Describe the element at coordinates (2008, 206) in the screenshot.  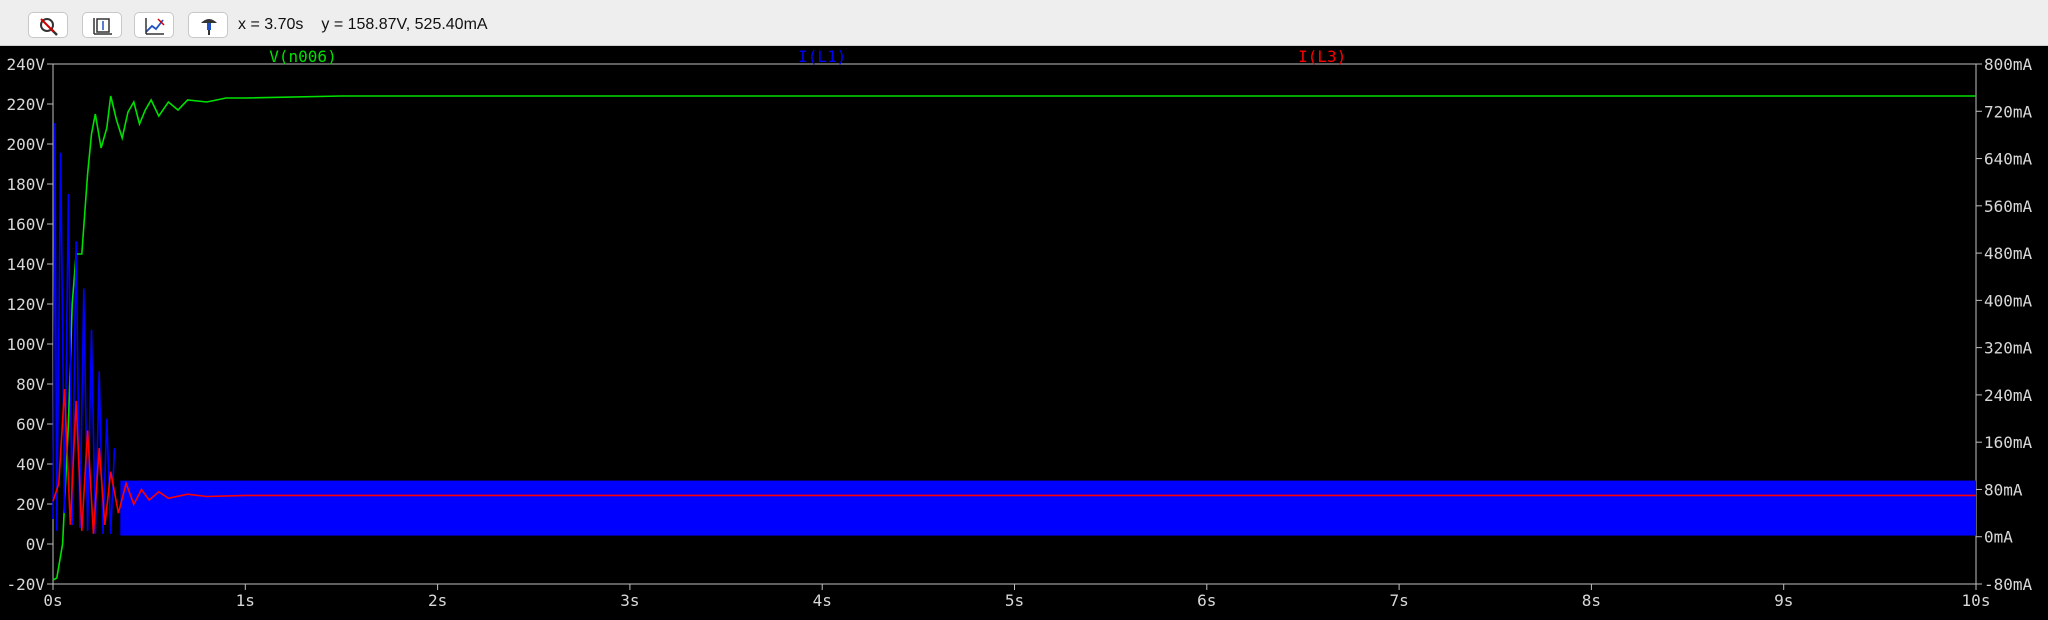
I see `y-right-tick-label: 560mA` at that location.